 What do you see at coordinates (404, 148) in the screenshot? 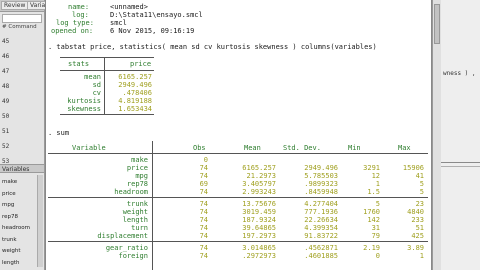
I see `sum-header-max: Max` at bounding box center [404, 148].